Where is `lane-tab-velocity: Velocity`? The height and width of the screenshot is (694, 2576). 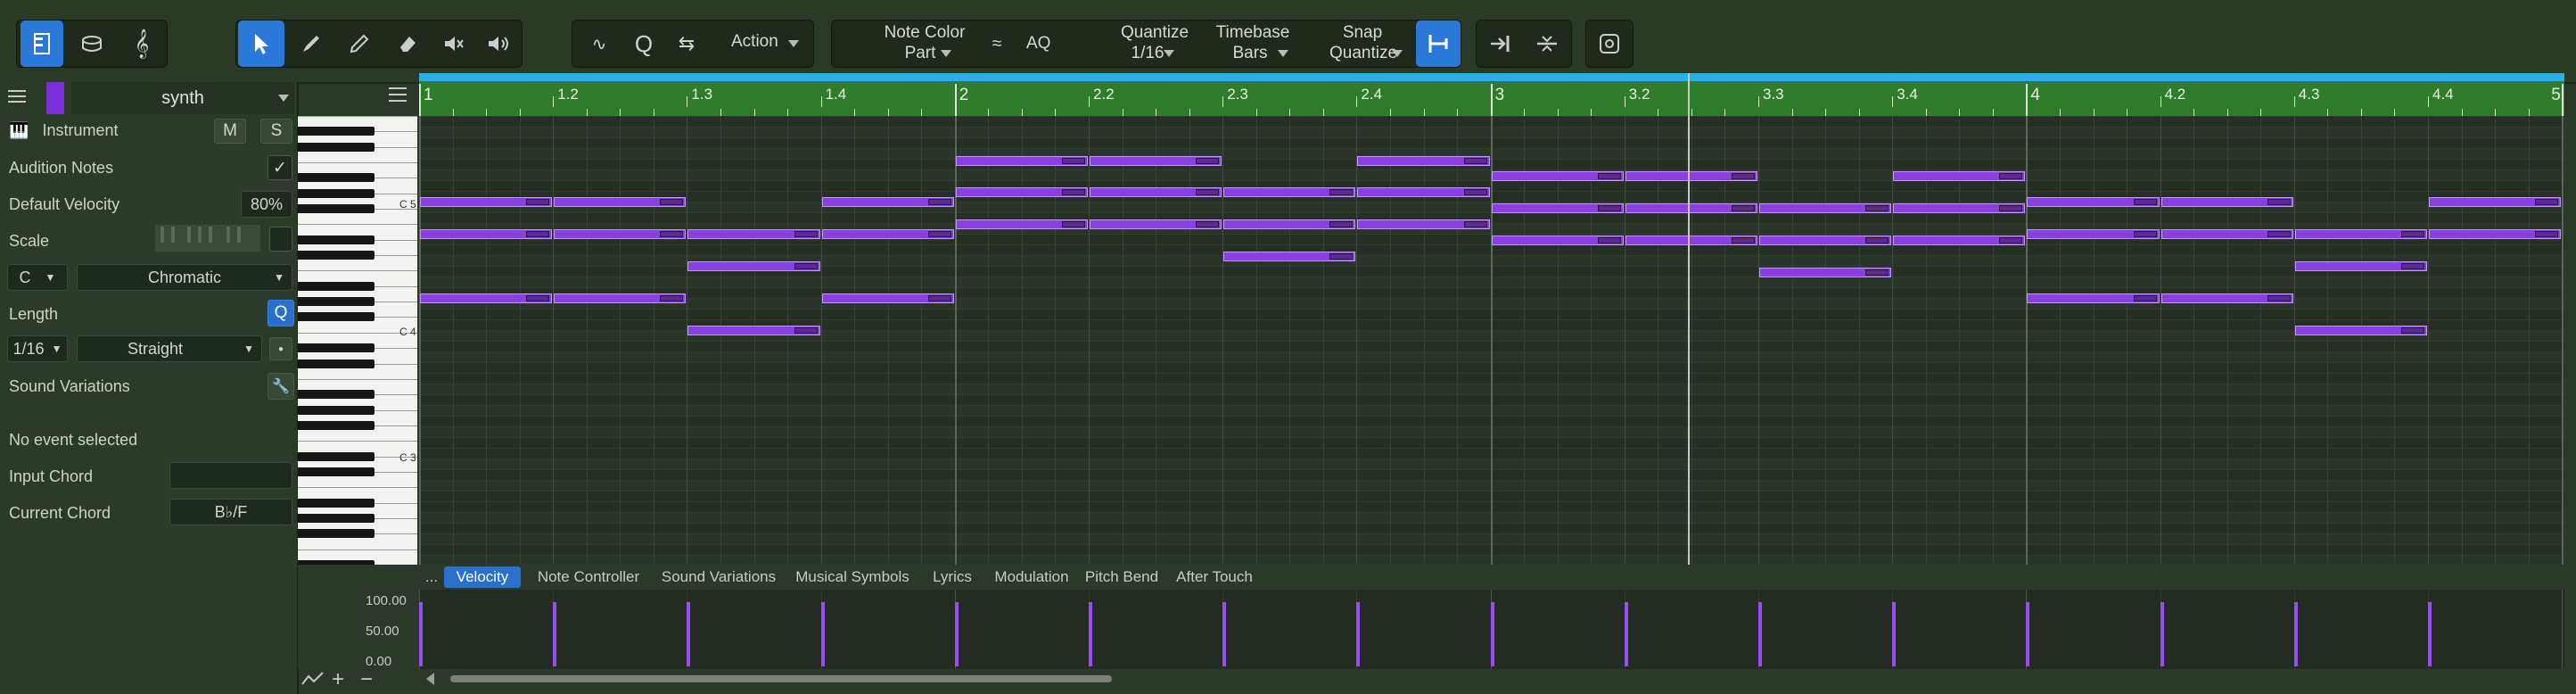
lane-tab-velocity: Velocity is located at coordinates (482, 577).